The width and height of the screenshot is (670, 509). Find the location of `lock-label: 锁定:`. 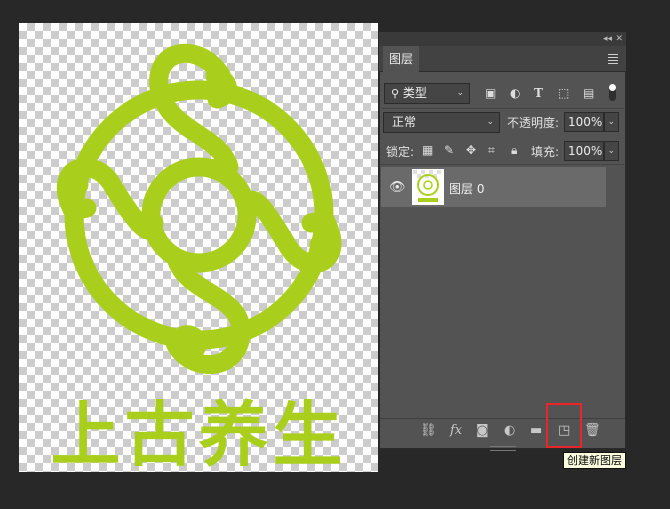

lock-label: 锁定: is located at coordinates (400, 152).